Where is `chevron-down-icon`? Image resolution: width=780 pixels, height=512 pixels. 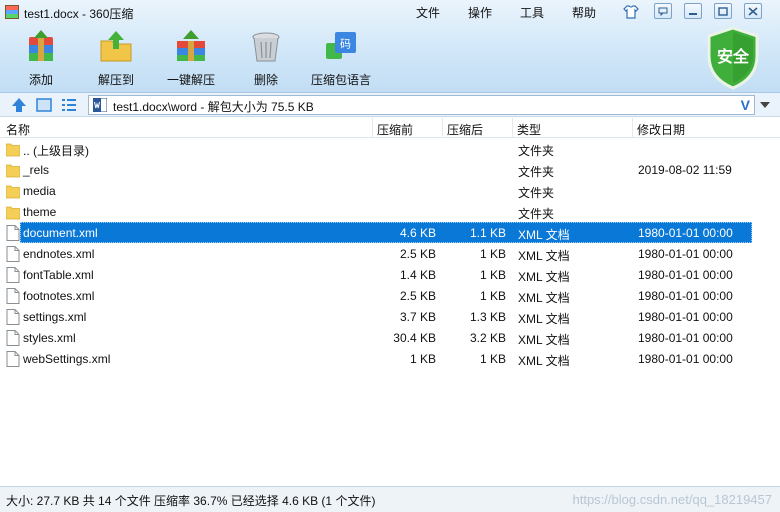
chevron-down-icon is located at coordinates (765, 105).